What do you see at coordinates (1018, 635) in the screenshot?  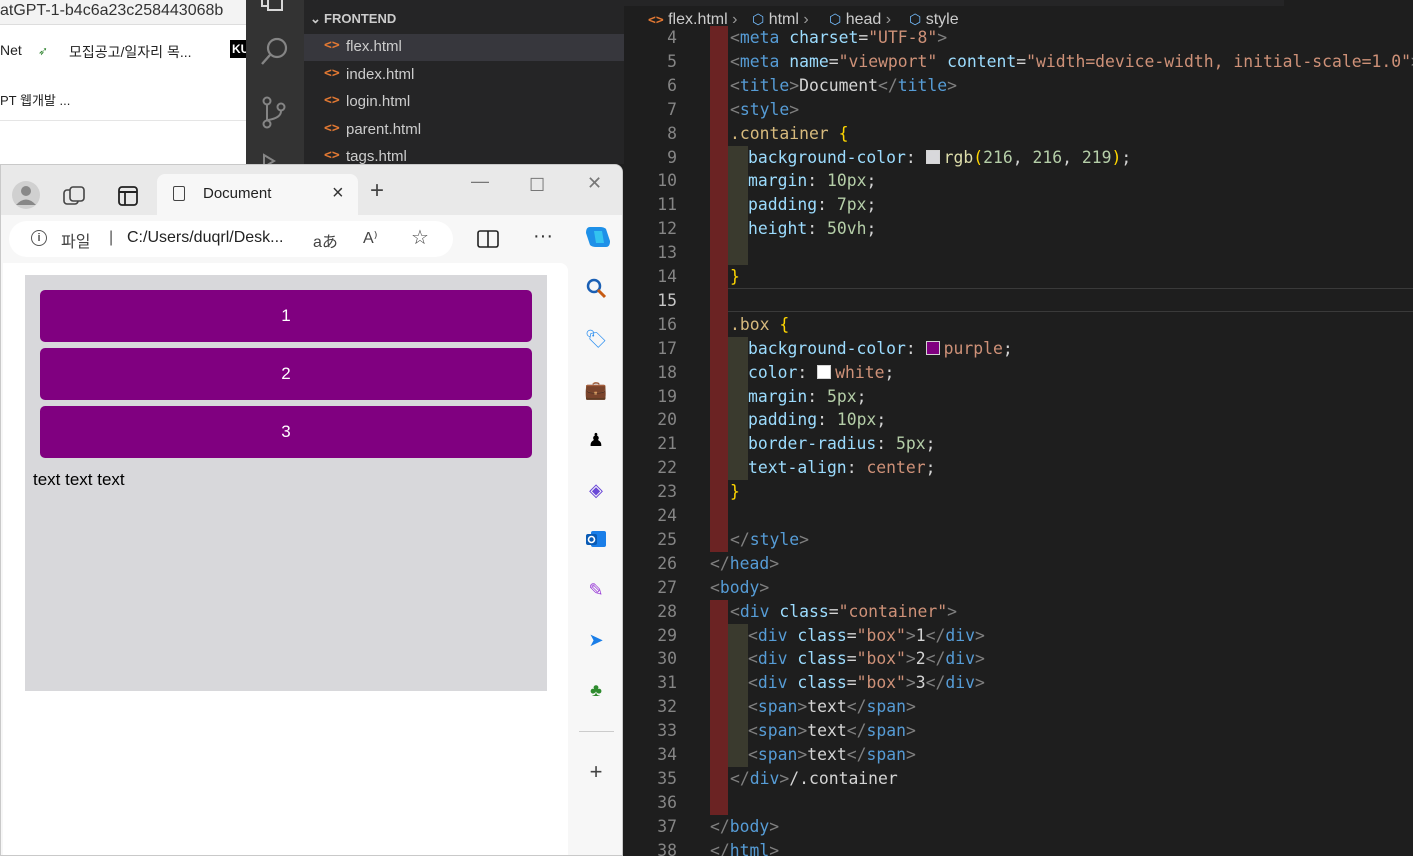 I see `code-line: 29 <div class="box">1</div>` at bounding box center [1018, 635].